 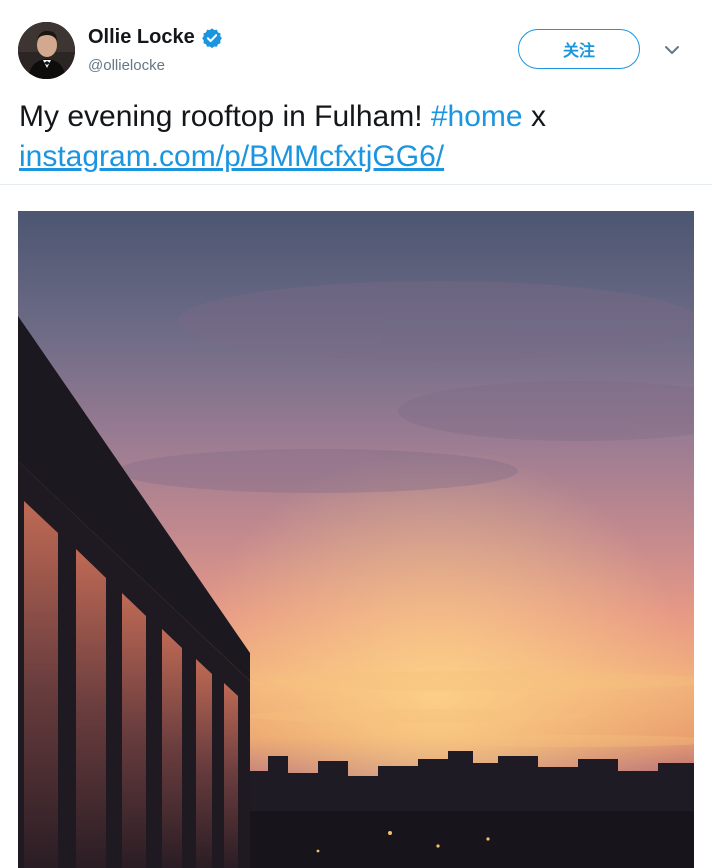 What do you see at coordinates (579, 49) in the screenshot?
I see `follow-button: 关注` at bounding box center [579, 49].